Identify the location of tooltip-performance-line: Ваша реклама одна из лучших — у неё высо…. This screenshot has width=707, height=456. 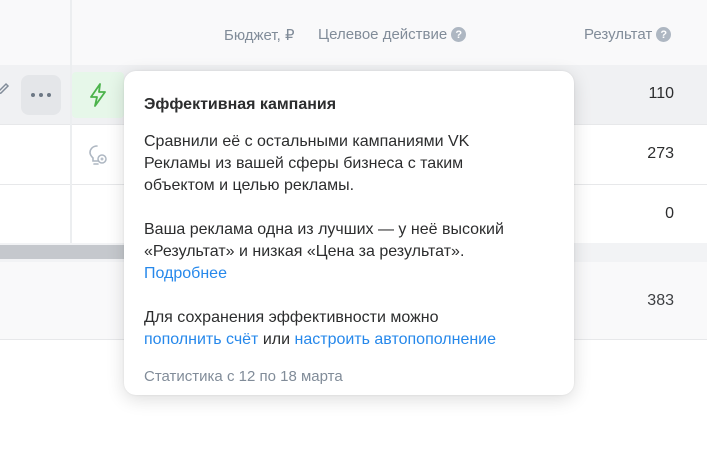
(324, 229).